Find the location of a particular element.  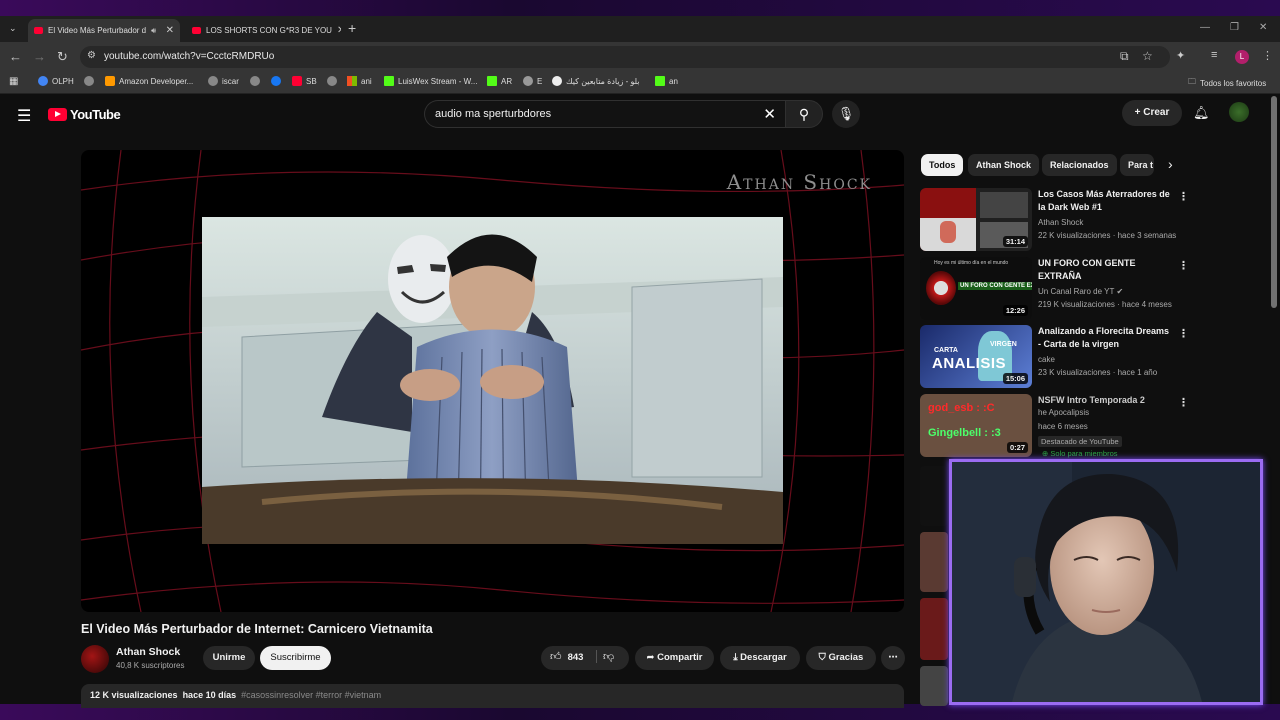

install-icon: ⧉ is located at coordinates (1124, 56).